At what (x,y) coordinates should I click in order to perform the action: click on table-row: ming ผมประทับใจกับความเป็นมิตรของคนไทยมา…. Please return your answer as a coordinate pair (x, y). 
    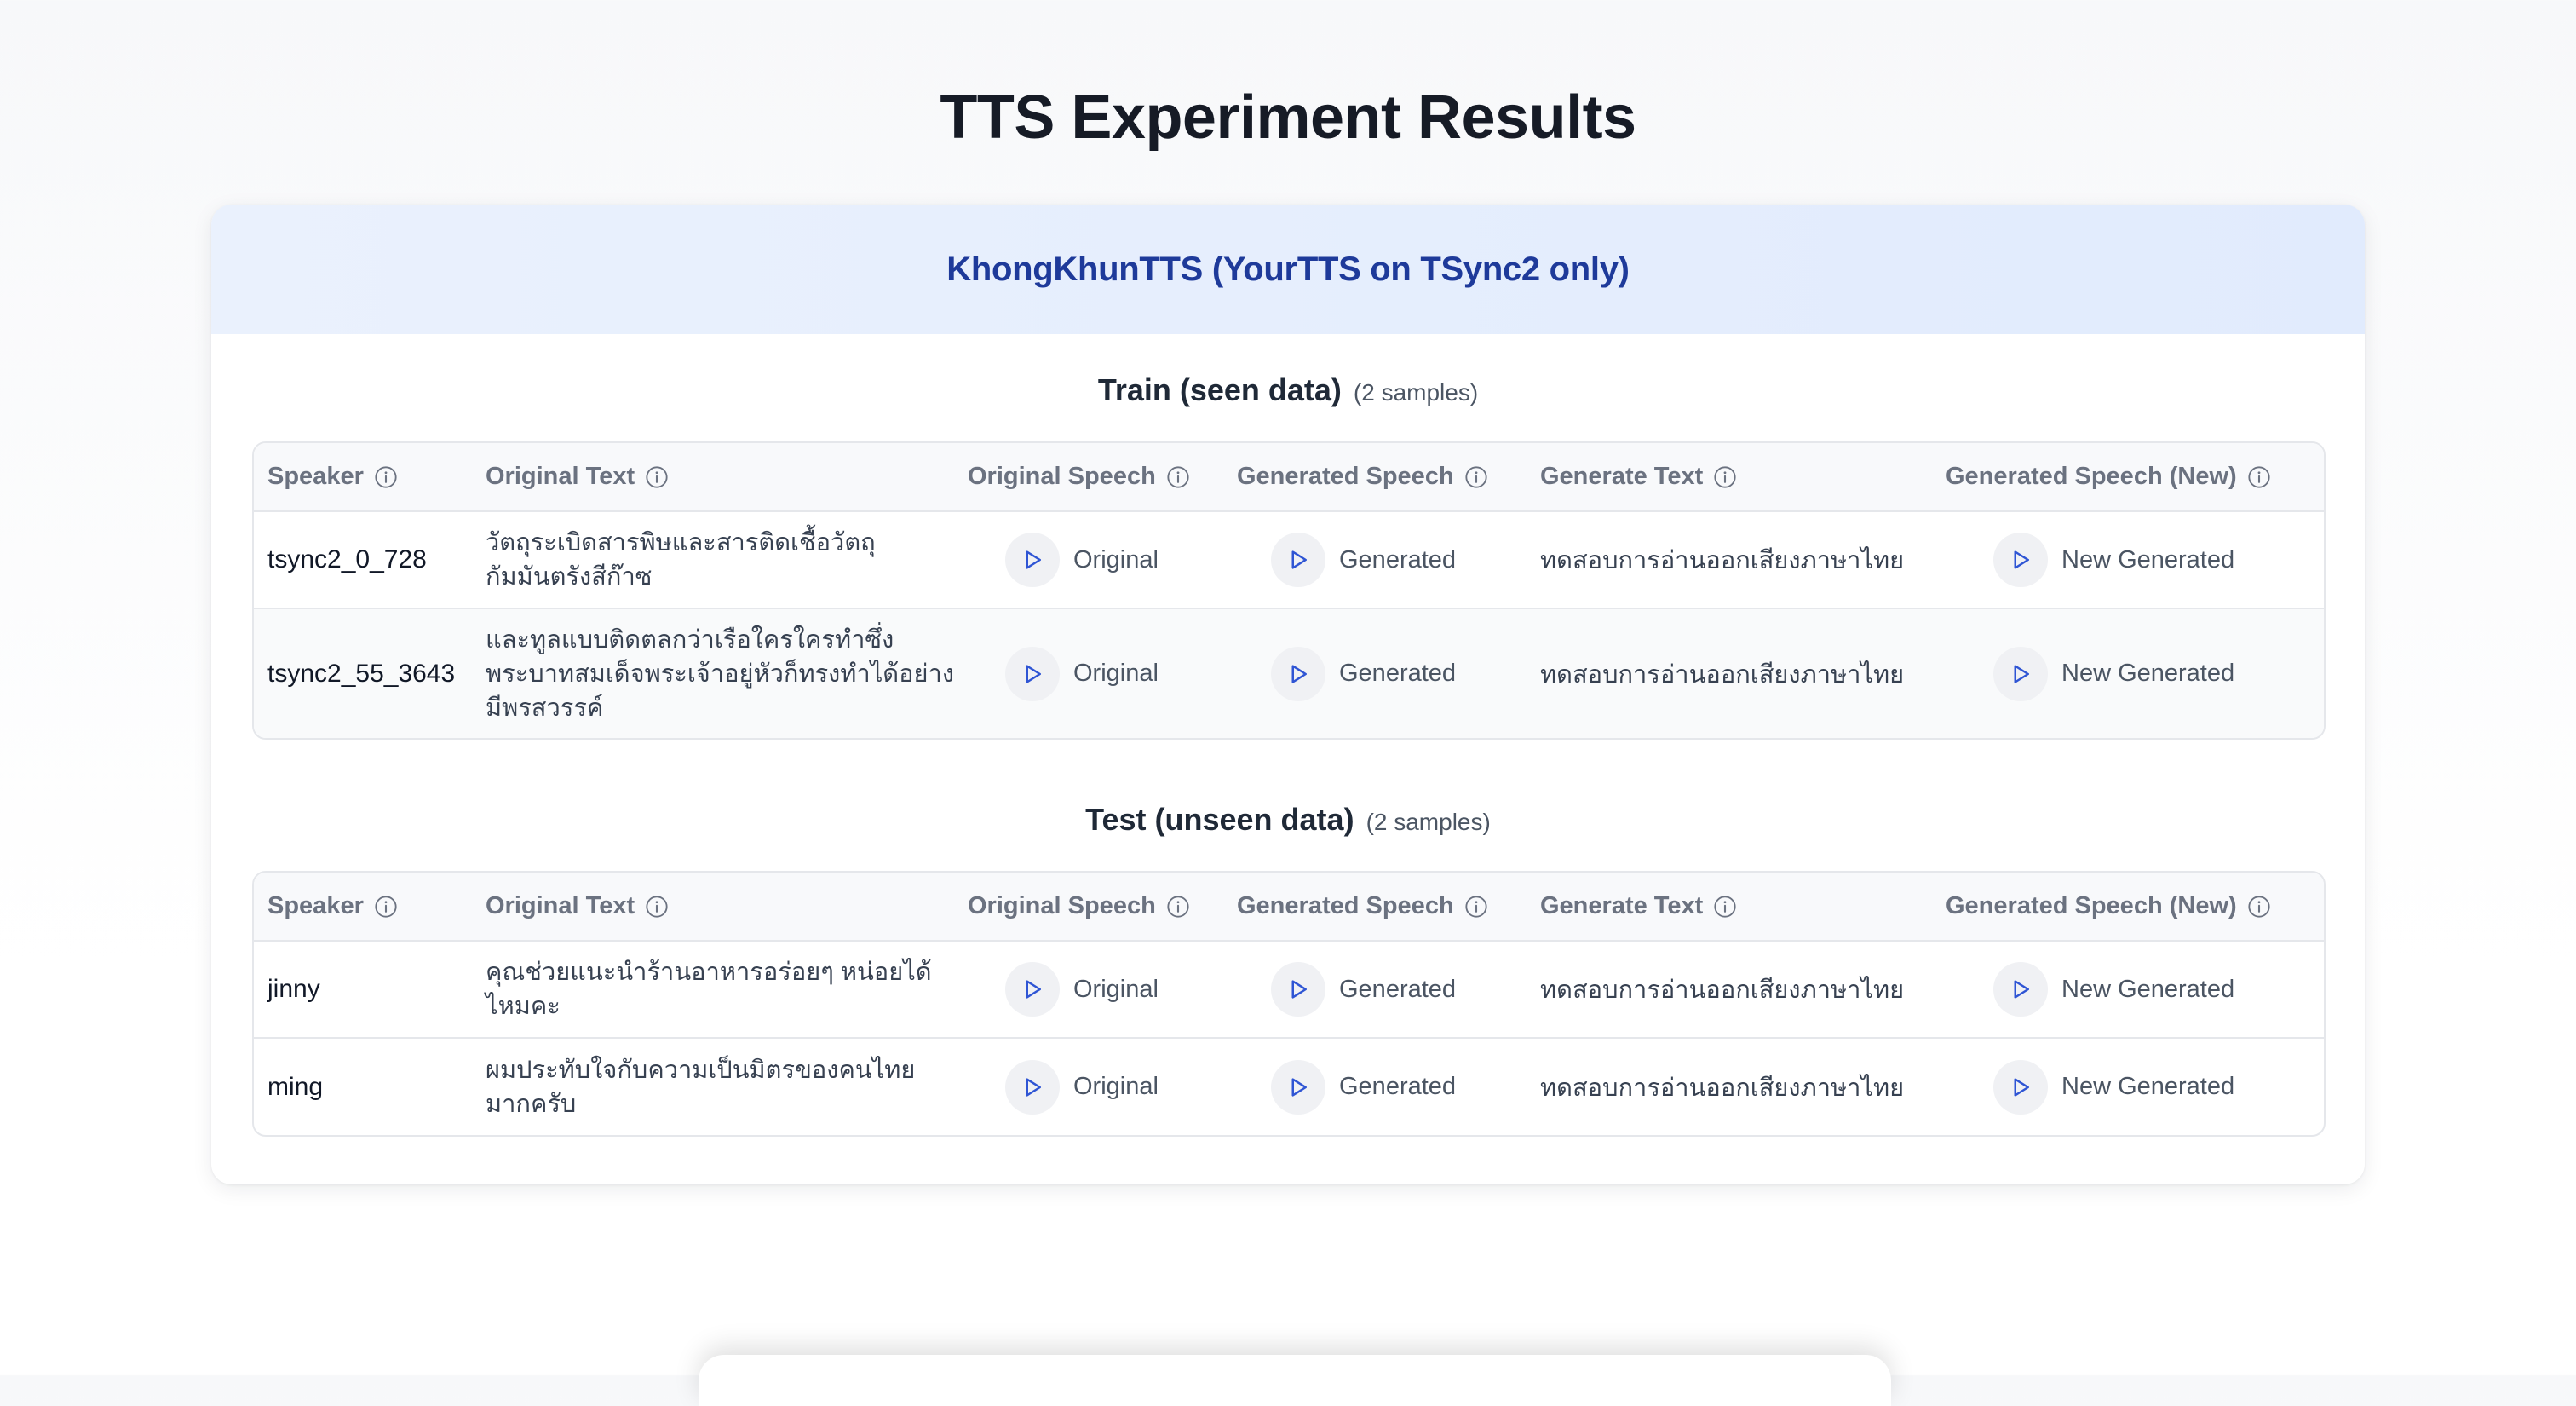
    Looking at the image, I should click on (1289, 1086).